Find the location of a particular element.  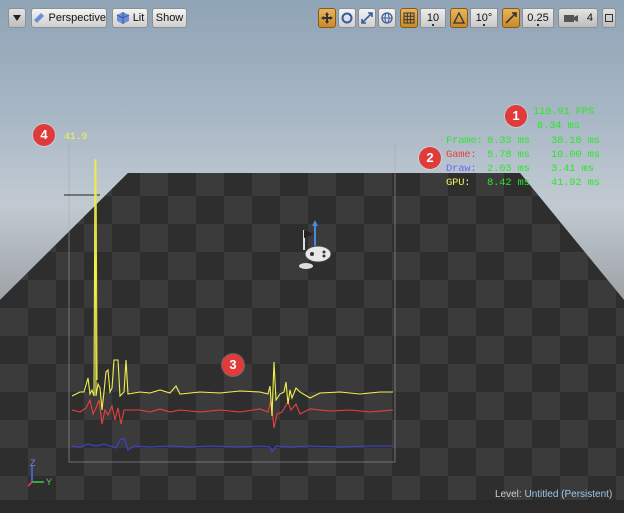

level-indicator: Level: Untitled (Persistent) is located at coordinates (553, 494).